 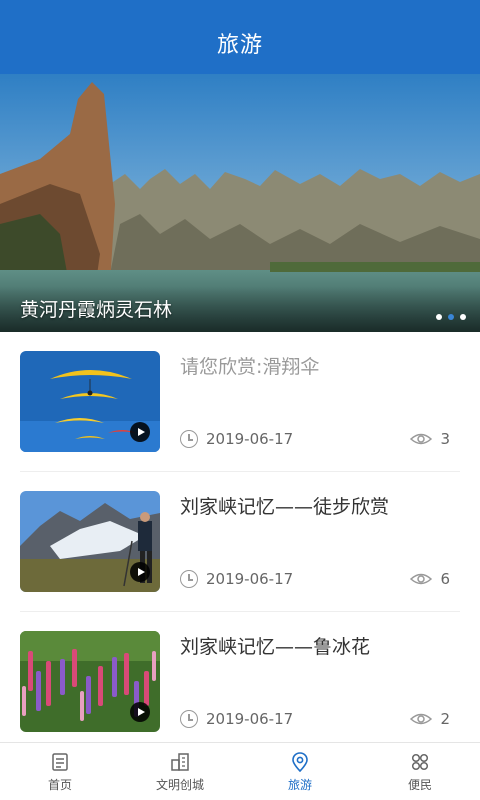 I want to click on home-icon, so click(x=60, y=761).